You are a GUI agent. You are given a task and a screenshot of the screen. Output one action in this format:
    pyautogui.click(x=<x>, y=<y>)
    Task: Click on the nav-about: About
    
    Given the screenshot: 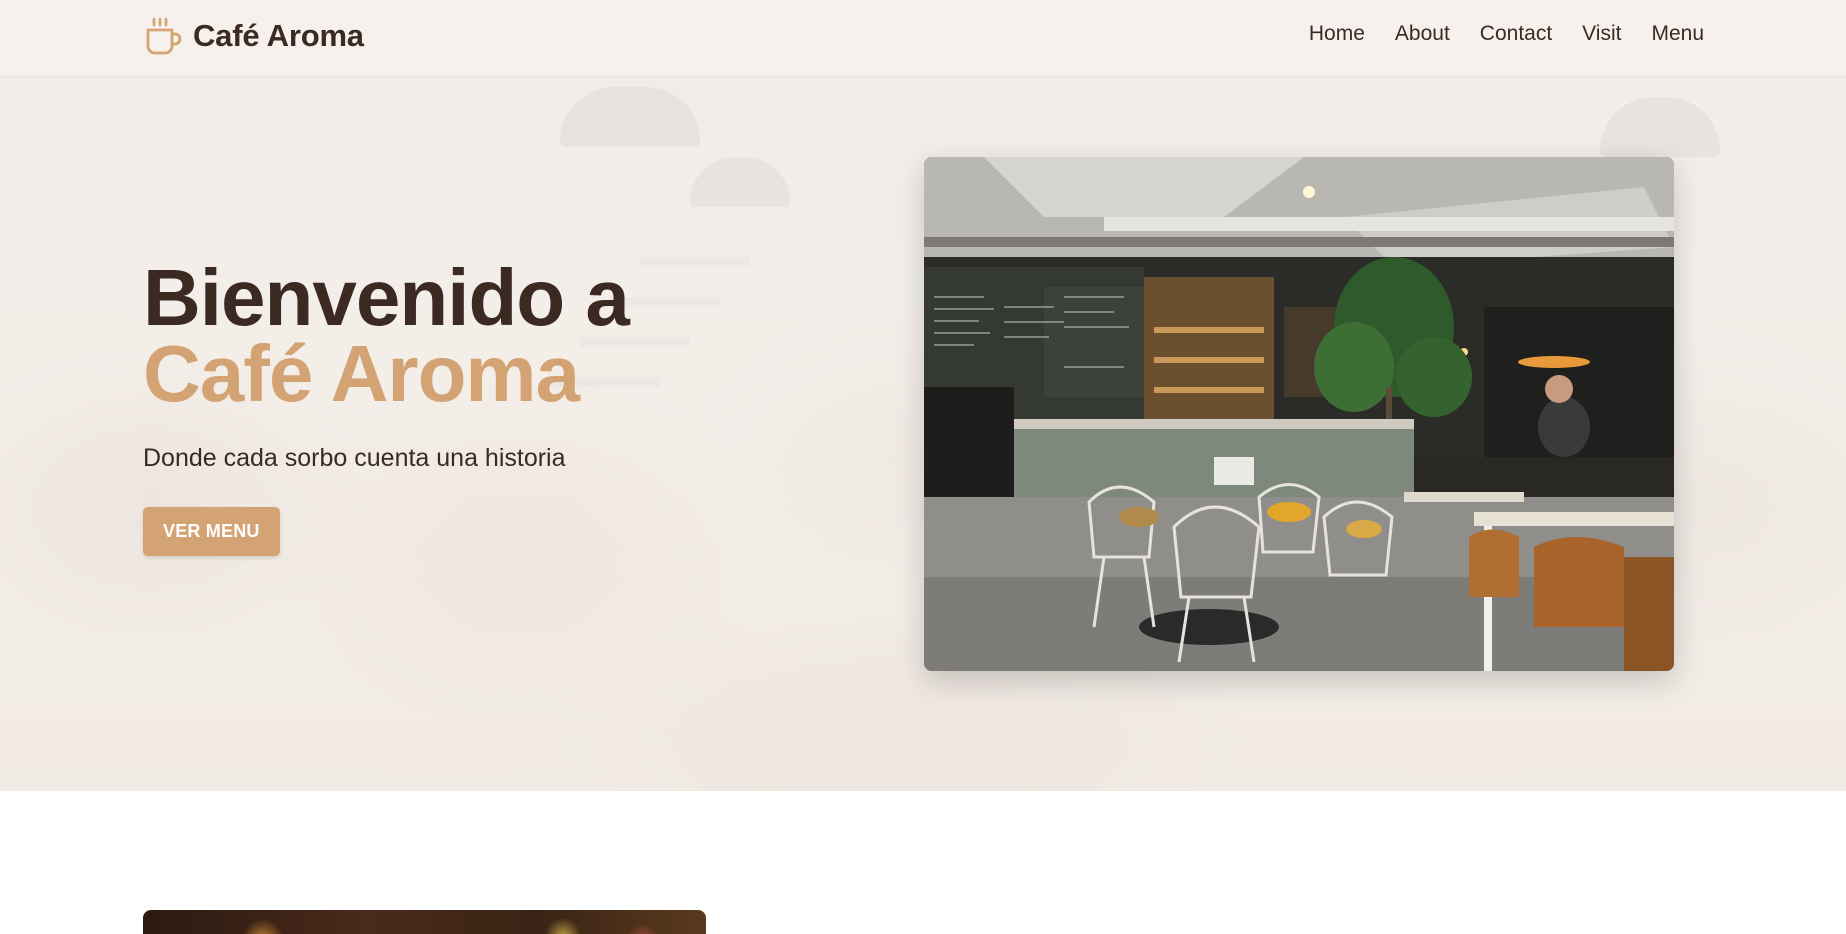 What is the action you would take?
    pyautogui.click(x=1422, y=34)
    